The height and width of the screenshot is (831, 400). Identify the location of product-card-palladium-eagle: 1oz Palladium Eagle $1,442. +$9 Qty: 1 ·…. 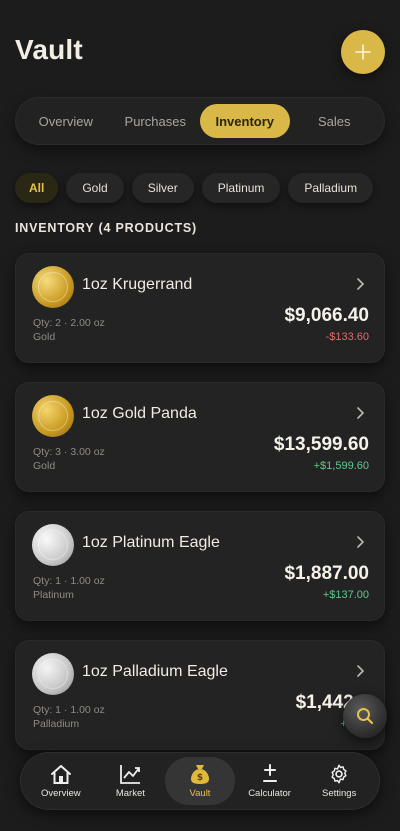
(200, 695).